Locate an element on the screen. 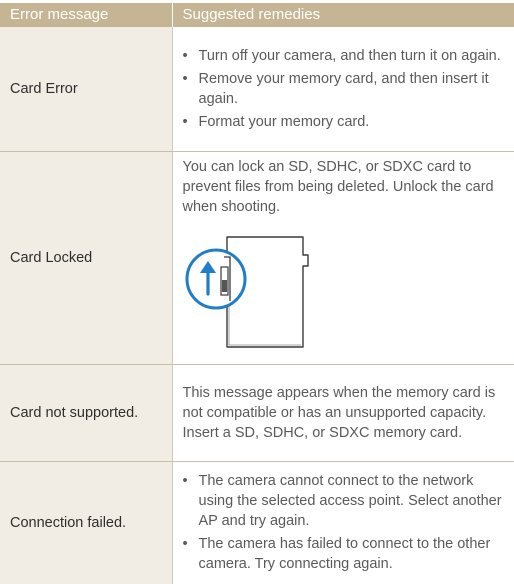 This screenshot has height=584, width=514. error-name-card-locked: Card Locked is located at coordinates (86, 258).